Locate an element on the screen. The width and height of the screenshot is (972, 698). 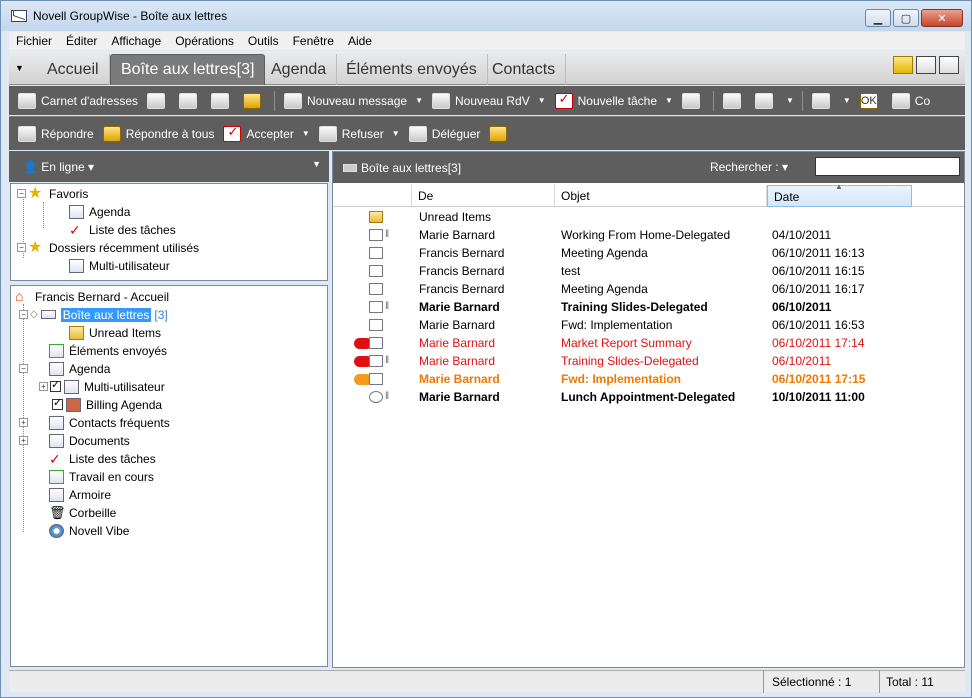
decline-button: Refuser ▼ is located at coordinates (359, 133).